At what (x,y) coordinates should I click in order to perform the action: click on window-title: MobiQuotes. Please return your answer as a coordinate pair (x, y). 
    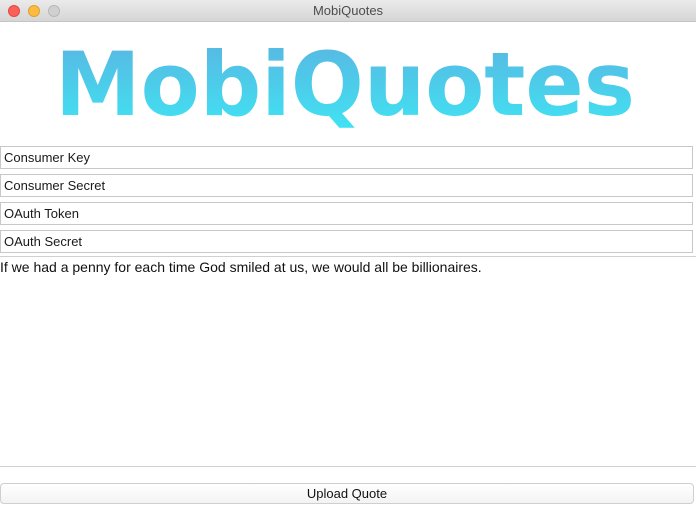
    Looking at the image, I should click on (348, 10).